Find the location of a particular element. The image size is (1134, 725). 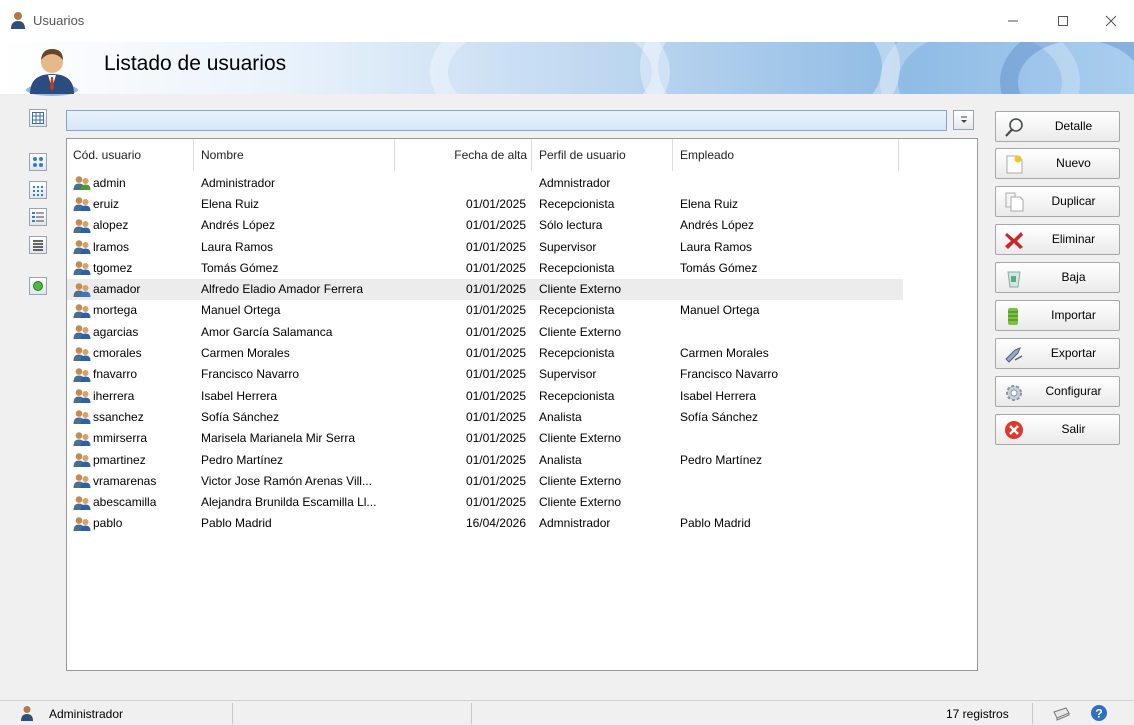

print-icon is located at coordinates (1061, 713).